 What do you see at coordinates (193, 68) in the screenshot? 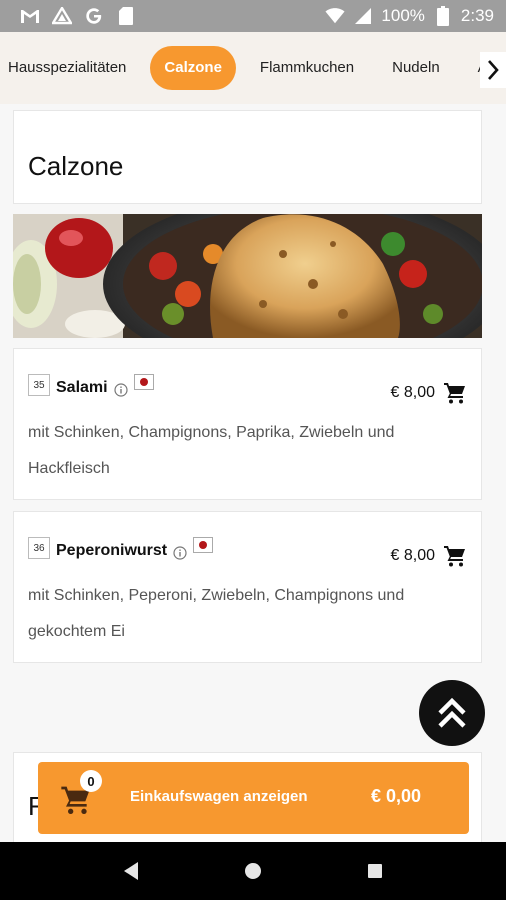
I see `tab-calzone: Calzone` at bounding box center [193, 68].